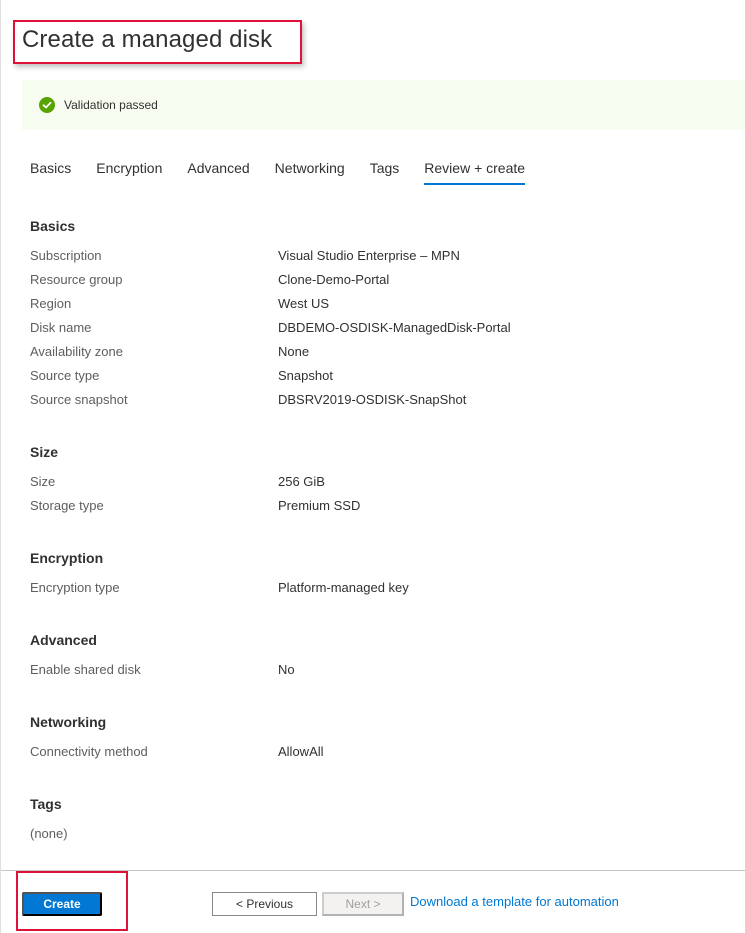  I want to click on download-template-link: Download a template for automation, so click(514, 901).